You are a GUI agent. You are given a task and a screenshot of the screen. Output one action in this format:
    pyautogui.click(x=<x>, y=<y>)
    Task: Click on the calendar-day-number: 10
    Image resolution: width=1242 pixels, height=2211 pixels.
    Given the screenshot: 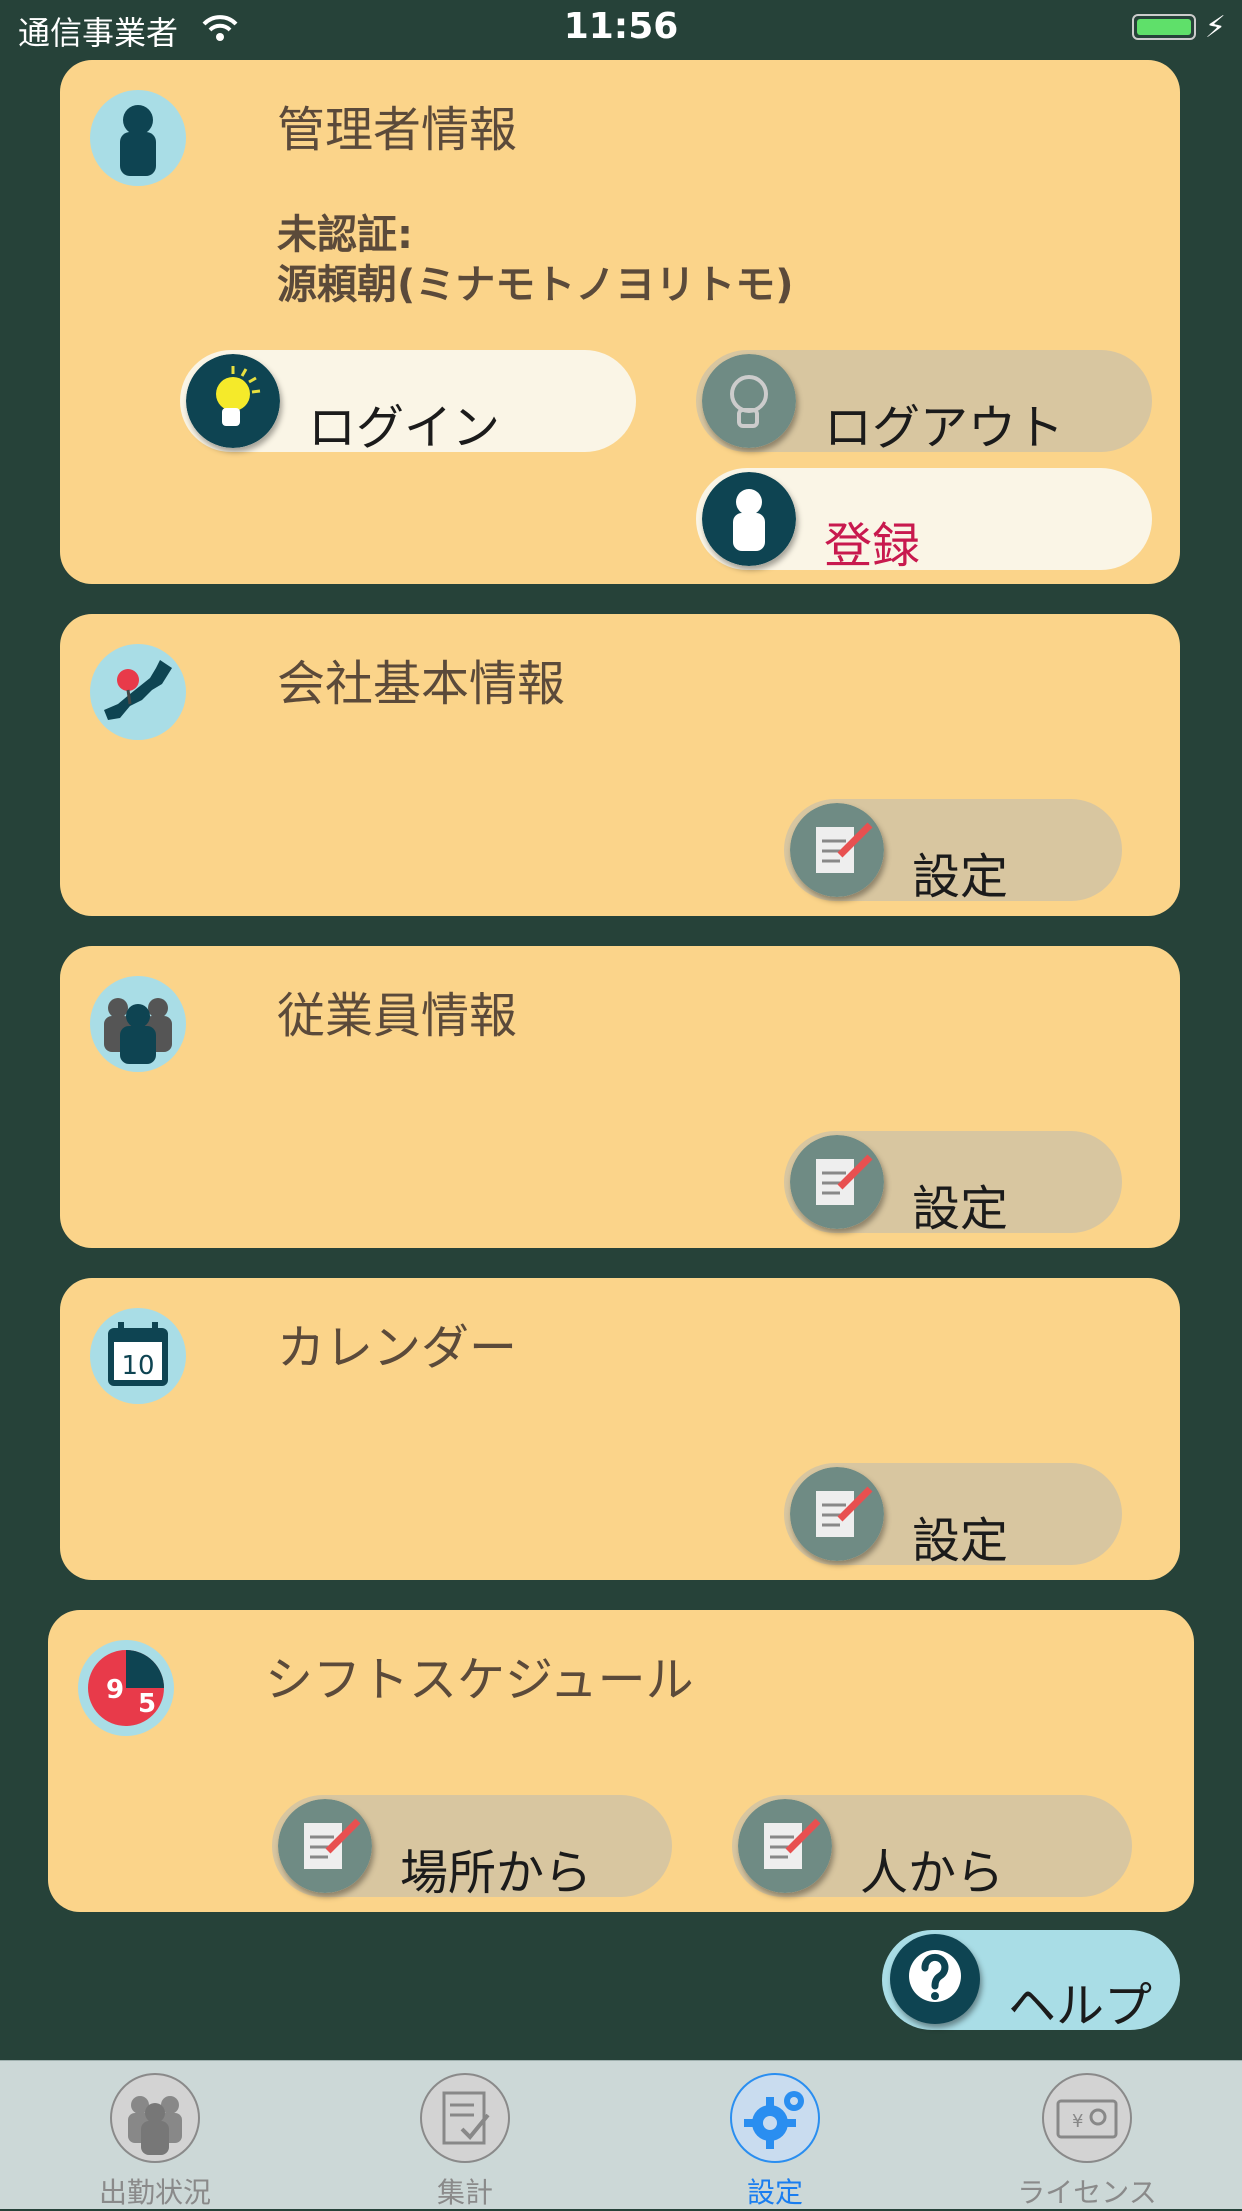 What is the action you would take?
    pyautogui.click(x=137, y=1366)
    